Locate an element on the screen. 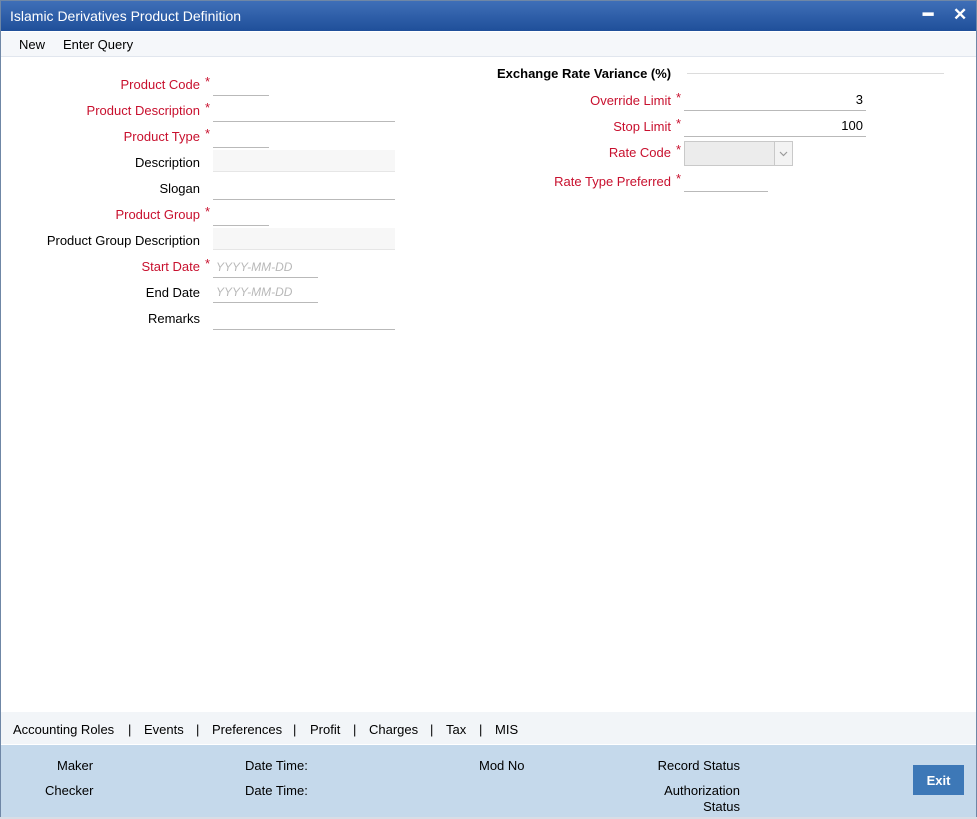 The image size is (977, 819). exit-button: Exit is located at coordinates (938, 780).